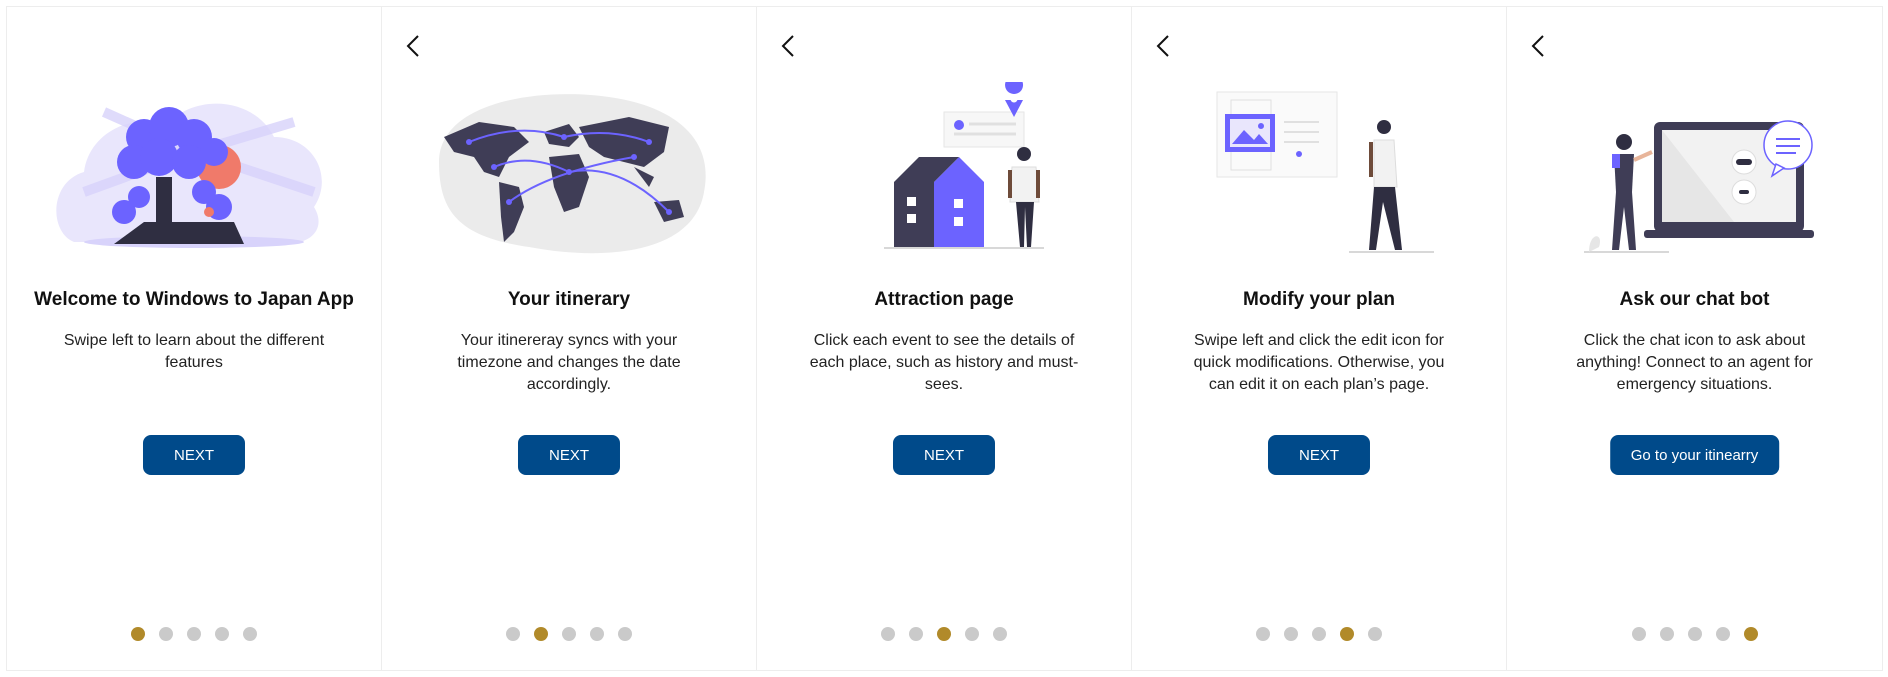 The image size is (1888, 677). Describe the element at coordinates (1319, 299) in the screenshot. I see `page-title: Modify your plan` at that location.